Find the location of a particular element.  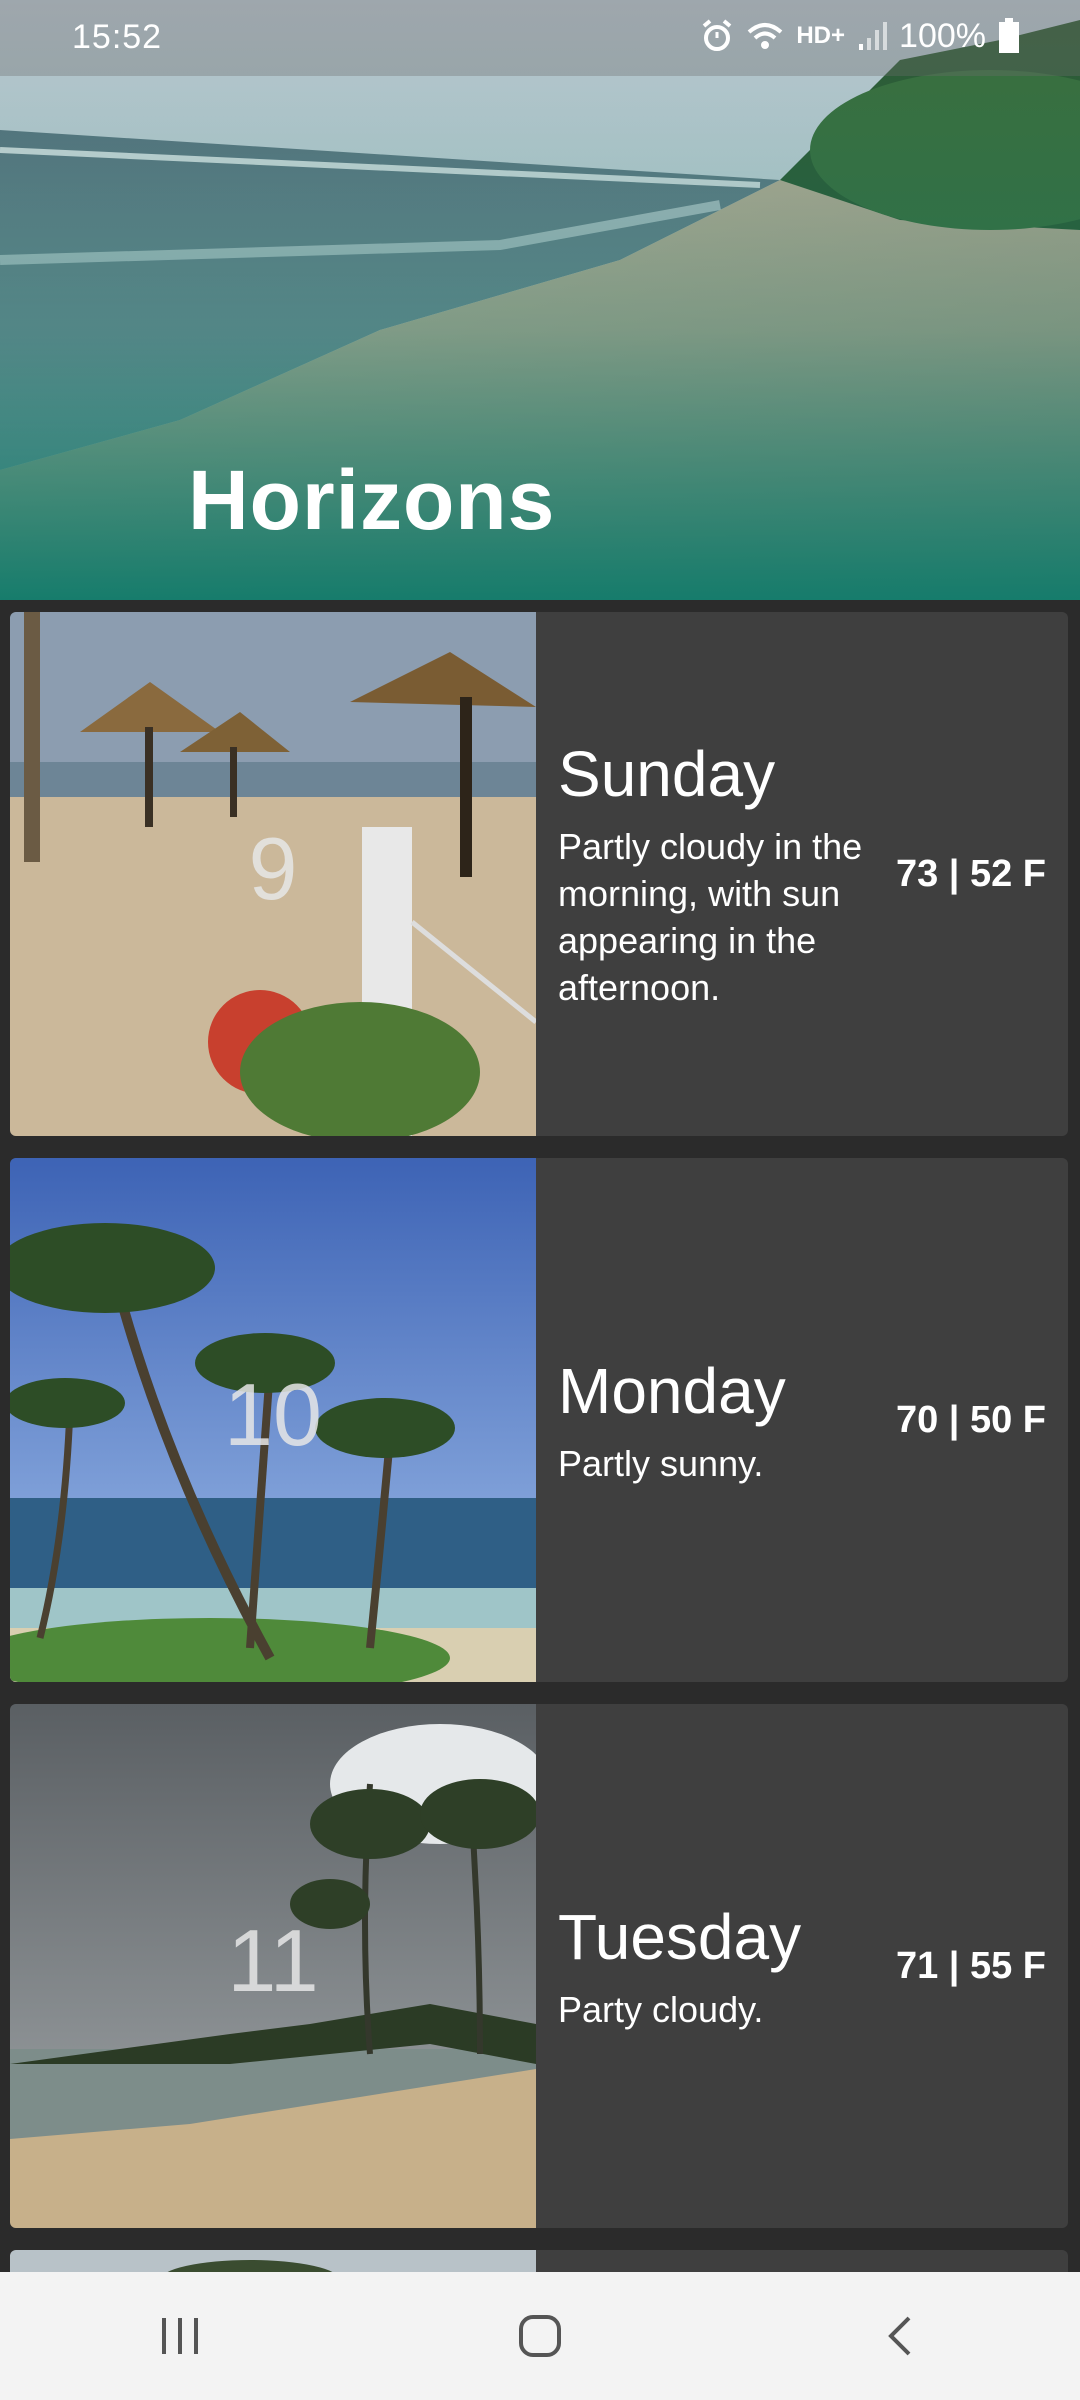

day-image: 10 is located at coordinates (273, 1420).